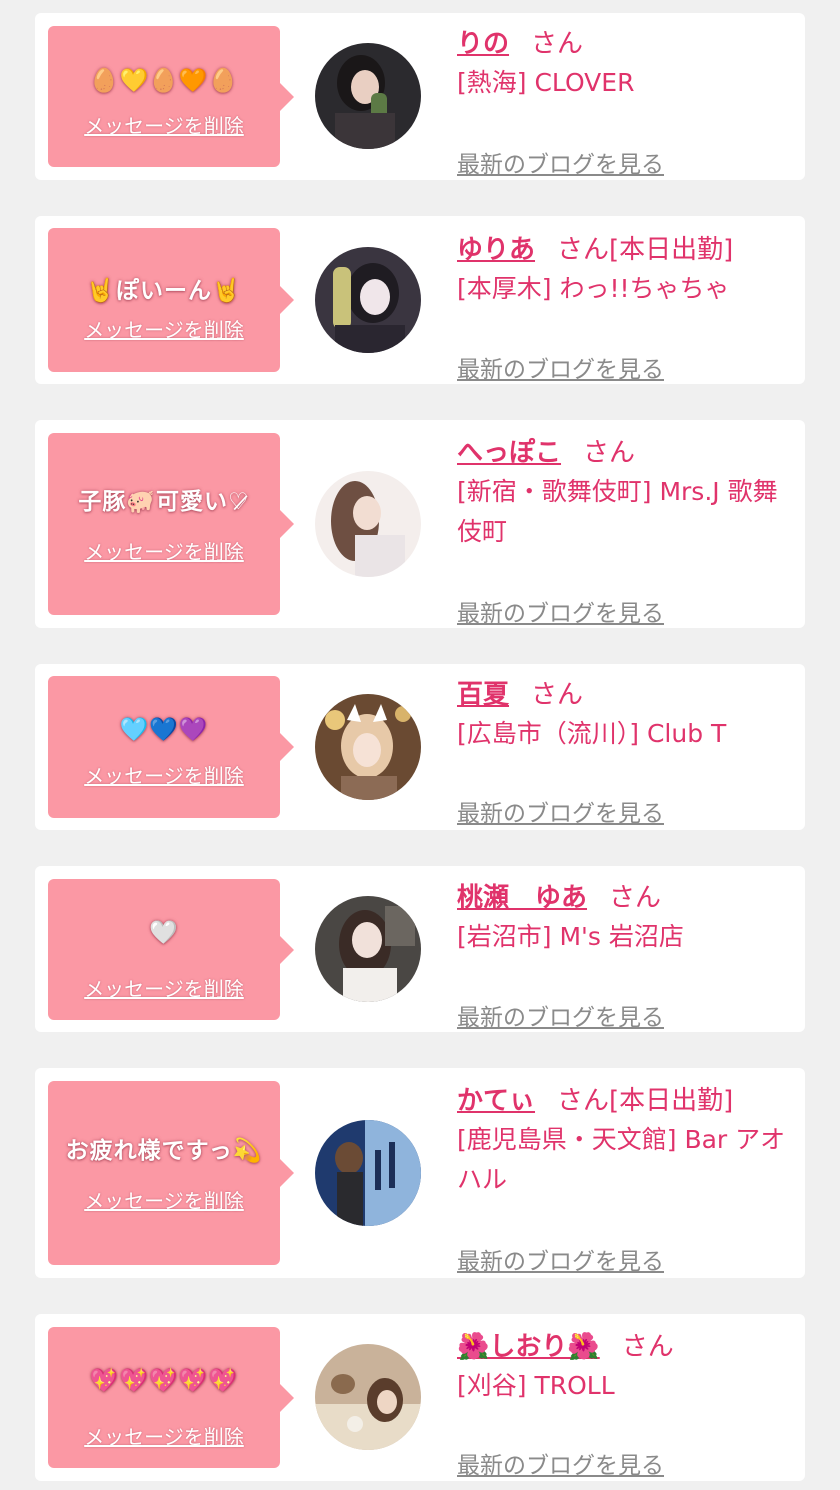 The image size is (840, 1490). Describe the element at coordinates (617, 511) in the screenshot. I see `shop-info: [新宿・歌舞伎町] Mrs.J 歌舞伎町` at that location.